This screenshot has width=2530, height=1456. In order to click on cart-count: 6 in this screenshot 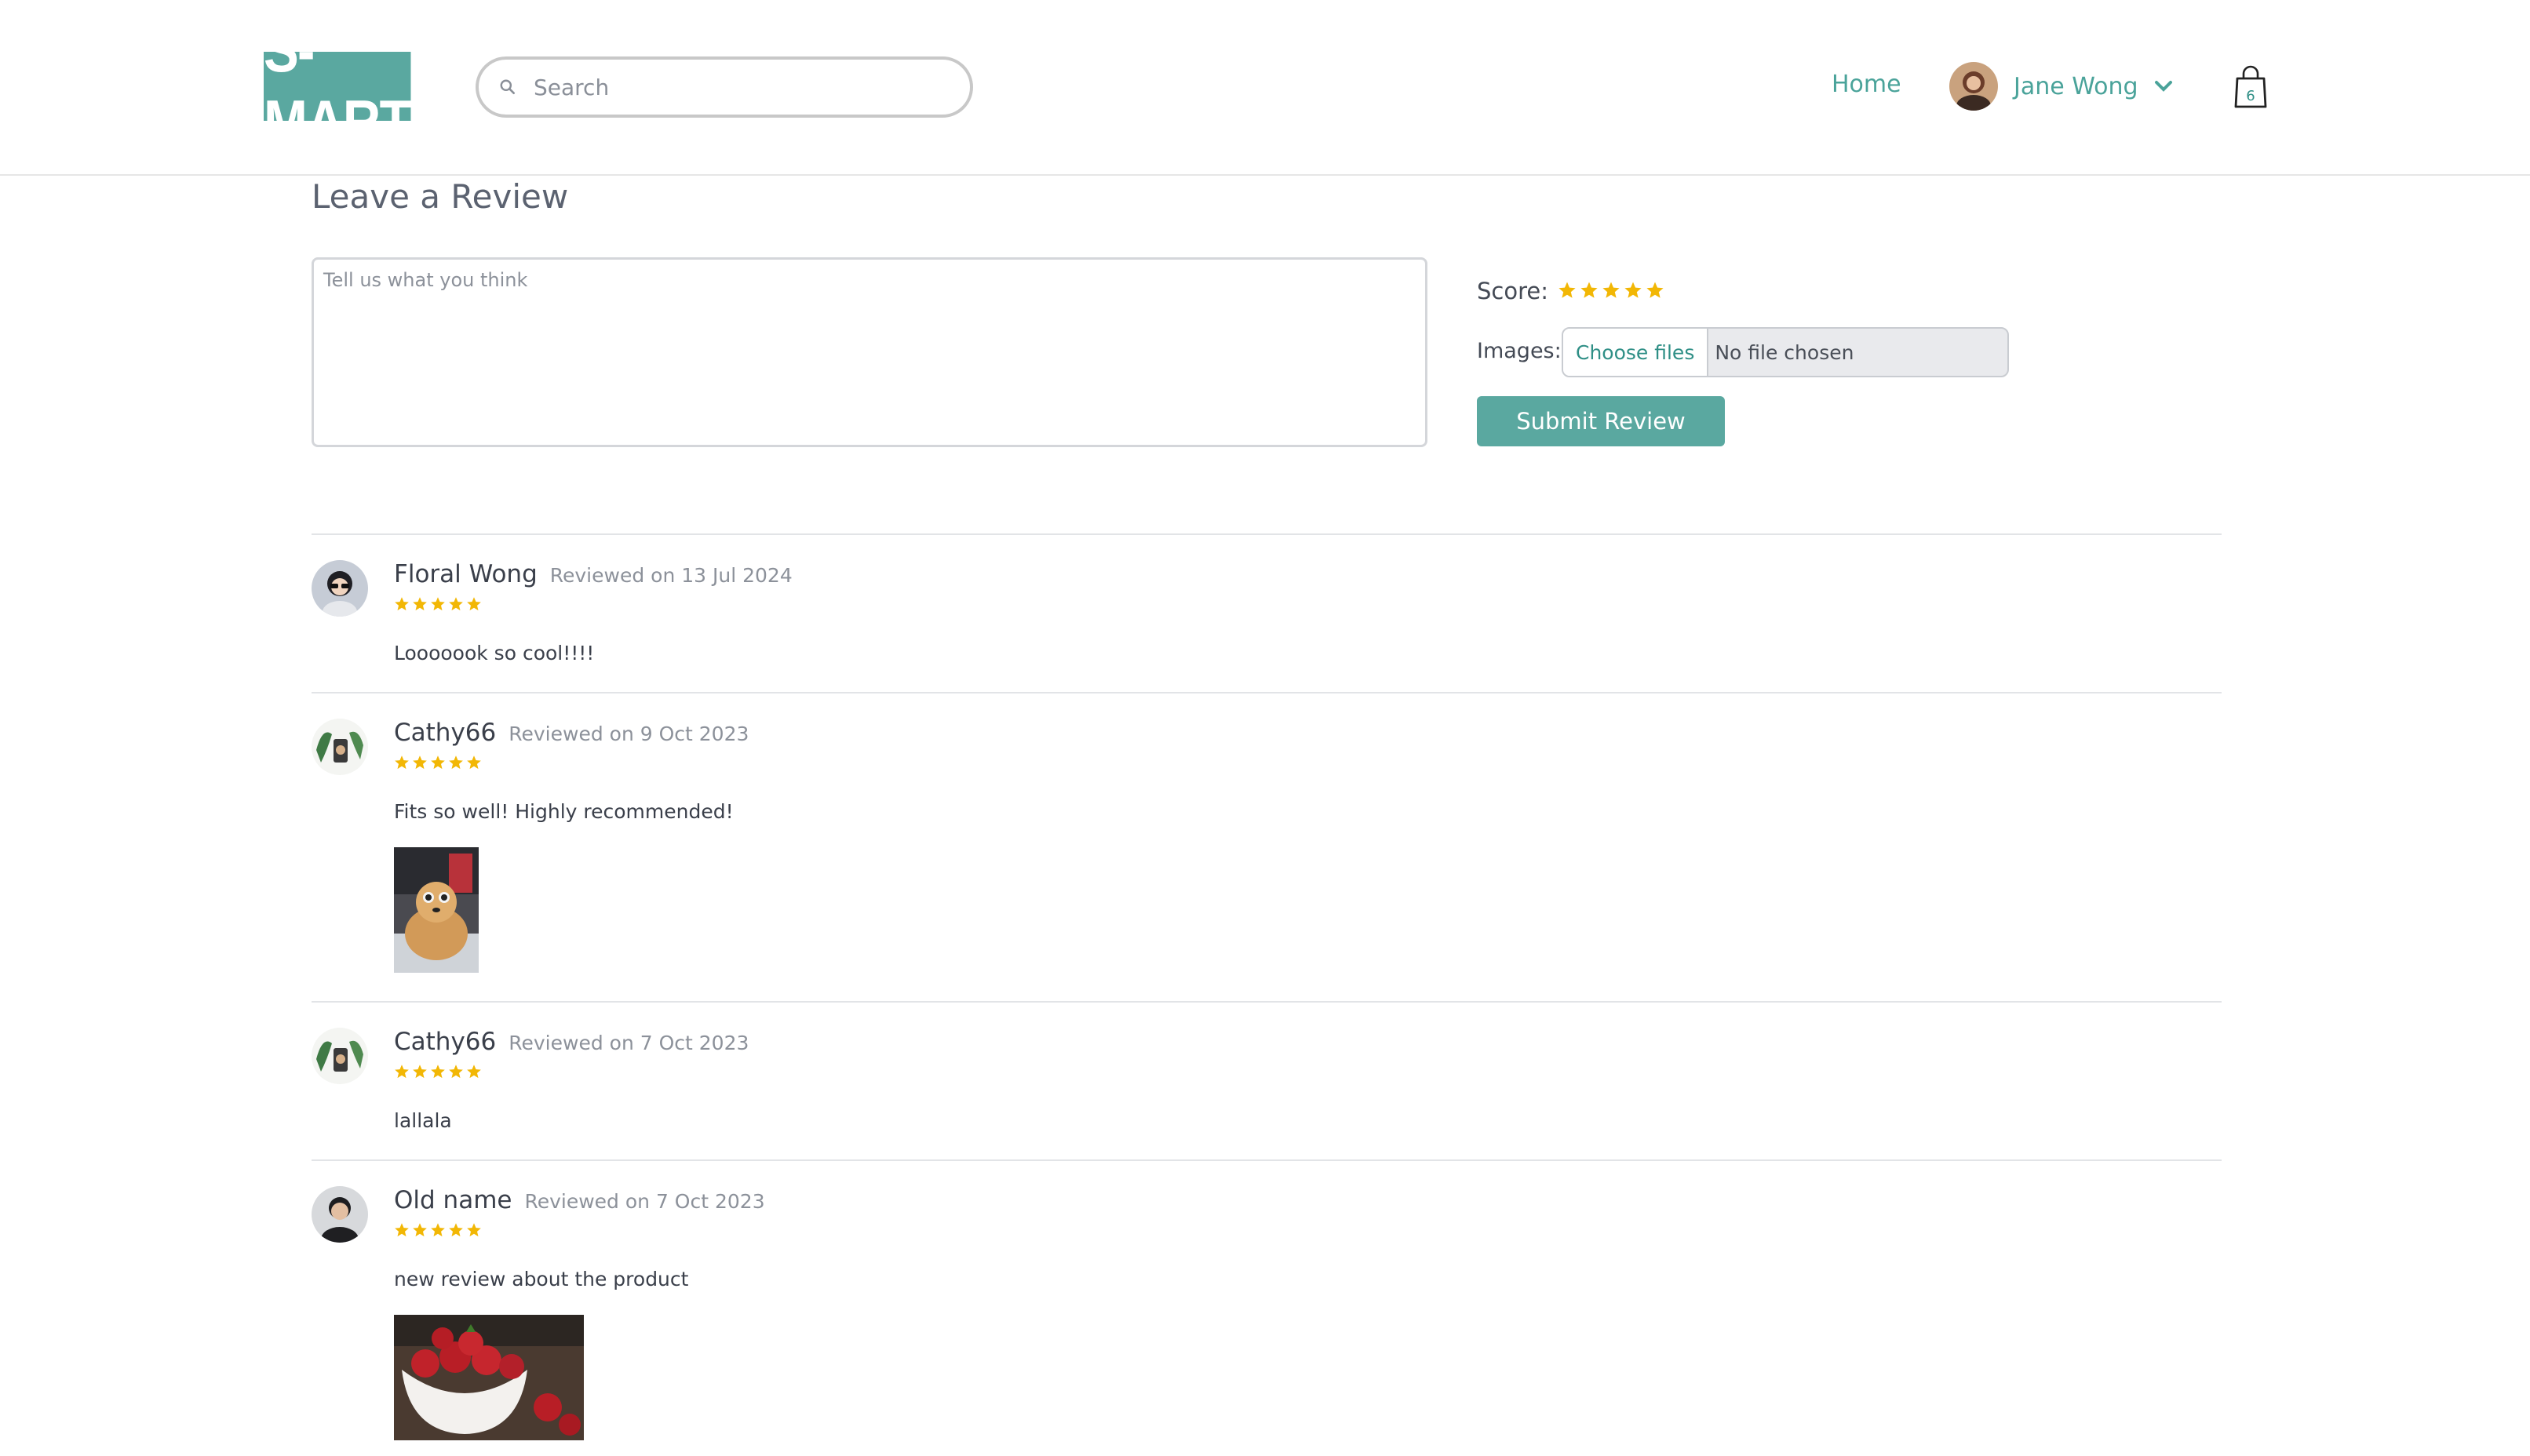, I will do `click(2250, 96)`.